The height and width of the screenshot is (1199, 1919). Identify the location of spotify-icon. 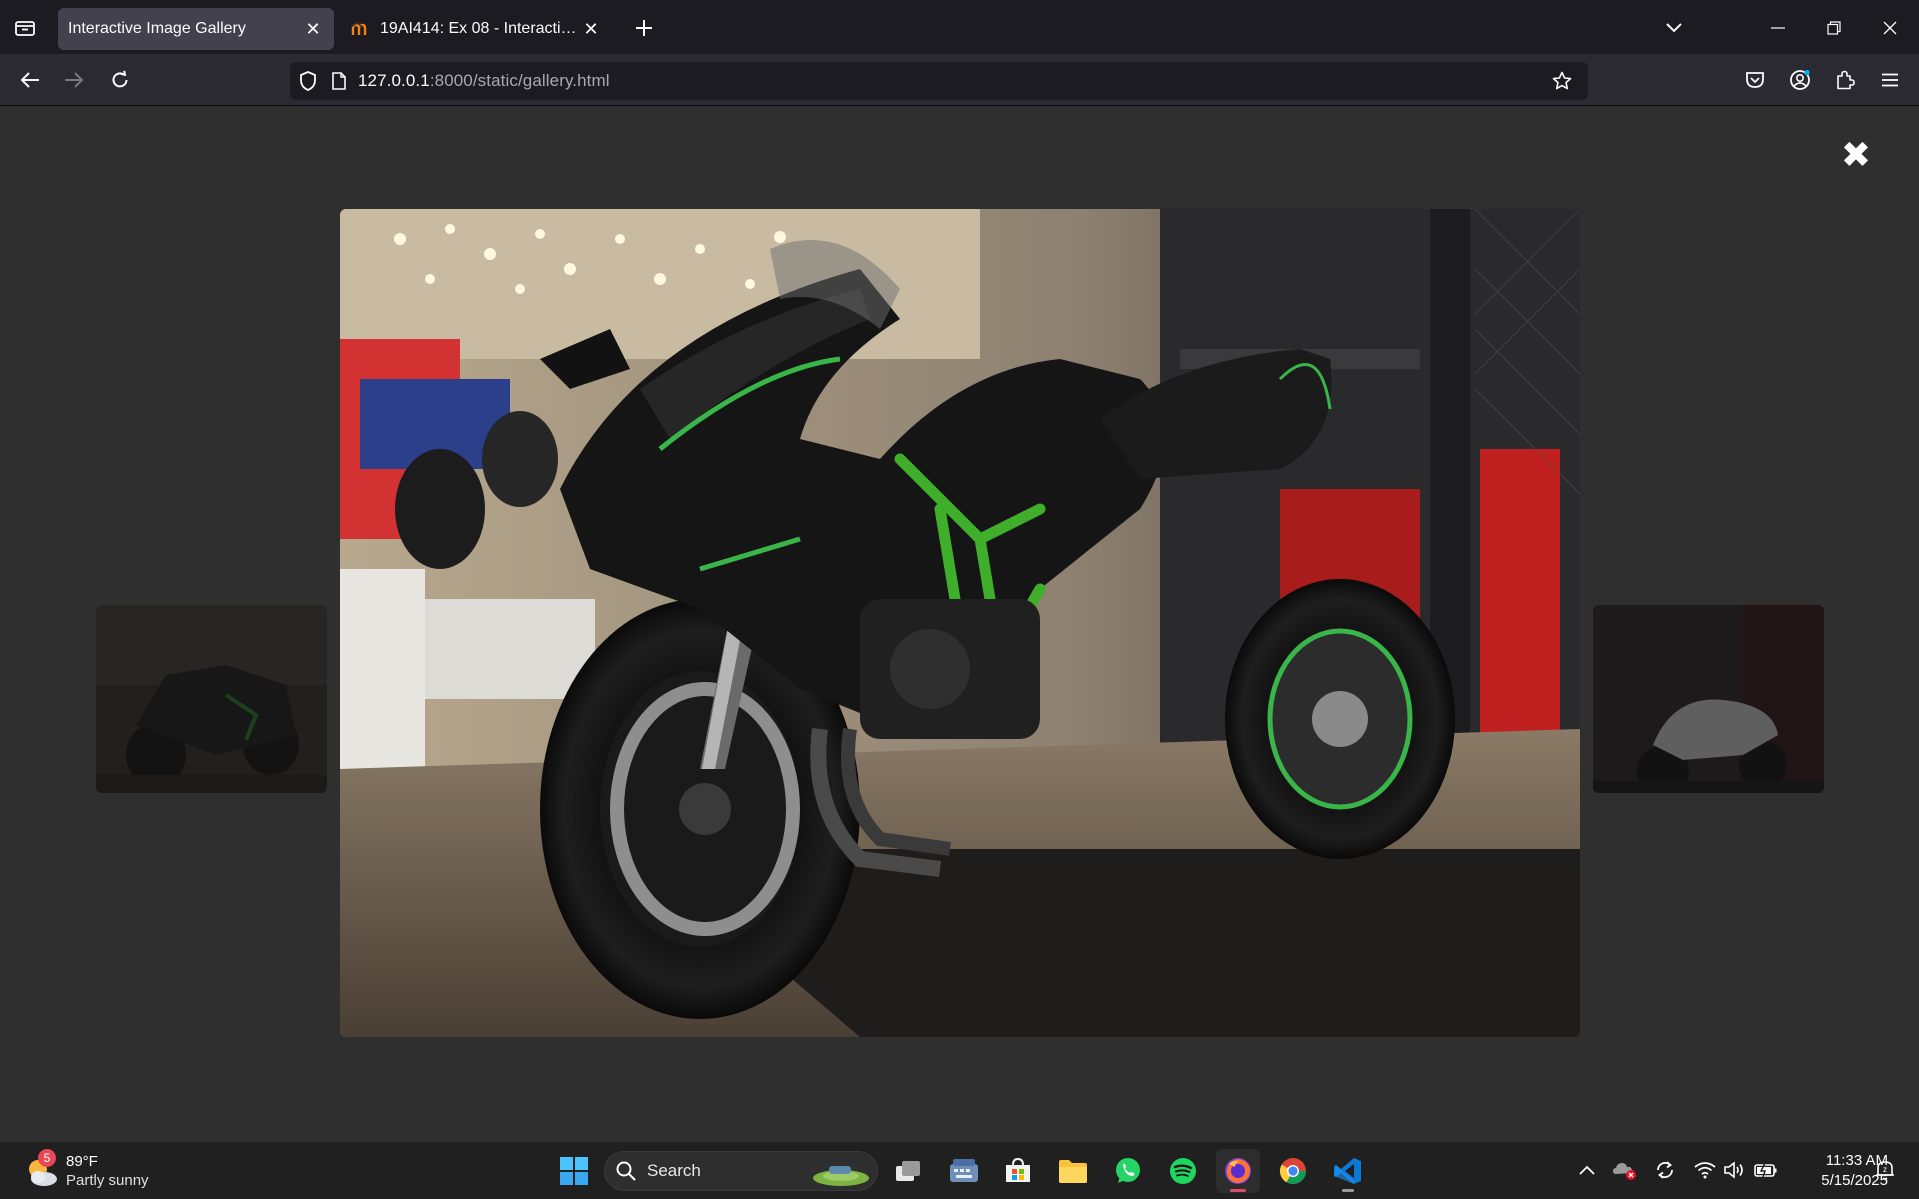
(1183, 1171).